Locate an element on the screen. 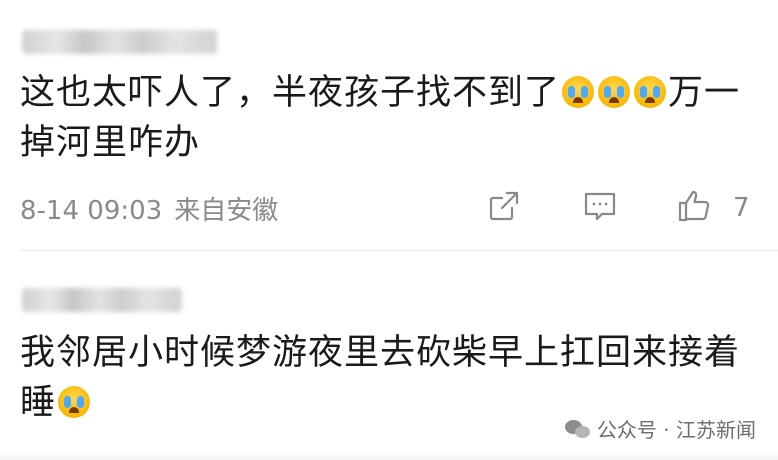 Image resolution: width=778 pixels, height=460 pixels. watermark-text: 公众号 · 江苏新闻 is located at coordinates (676, 430).